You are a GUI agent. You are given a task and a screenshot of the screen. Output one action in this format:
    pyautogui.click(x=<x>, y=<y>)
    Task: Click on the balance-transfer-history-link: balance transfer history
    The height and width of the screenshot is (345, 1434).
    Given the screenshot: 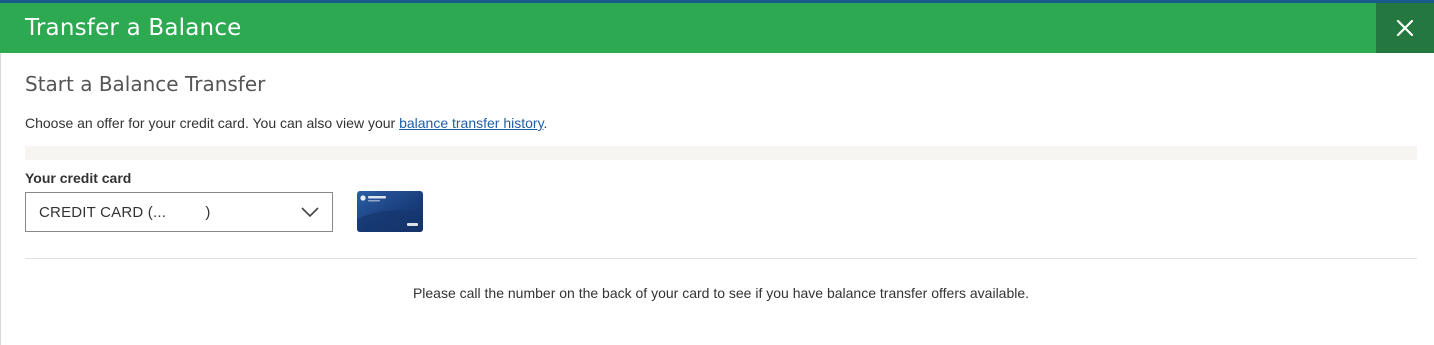 What is the action you would take?
    pyautogui.click(x=471, y=123)
    